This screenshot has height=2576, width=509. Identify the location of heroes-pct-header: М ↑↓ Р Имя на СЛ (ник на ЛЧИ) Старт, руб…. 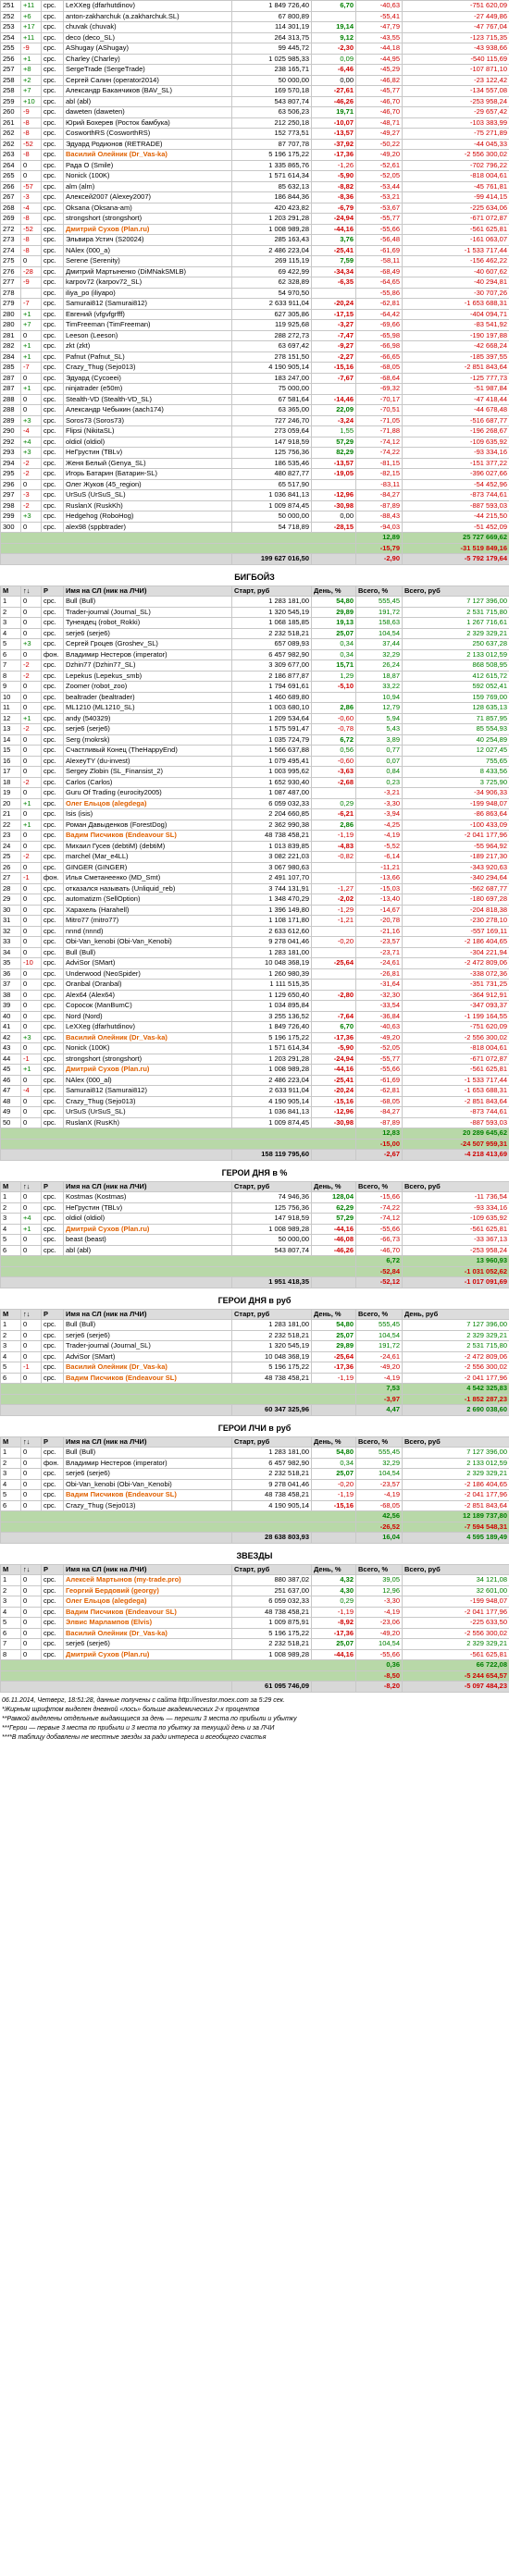
(254, 1186).